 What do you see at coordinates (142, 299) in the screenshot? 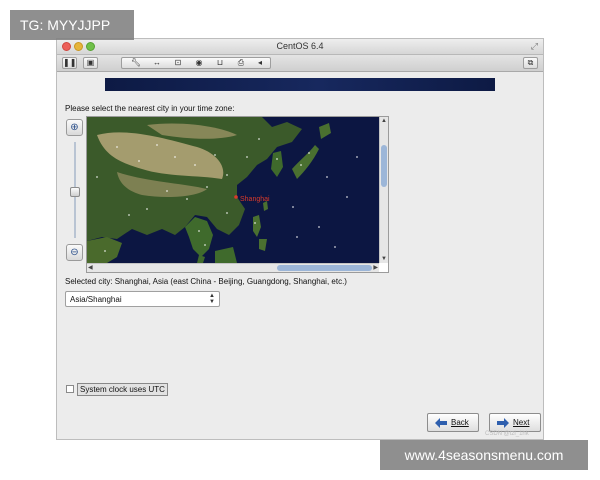
I see `timezone-select: Asia/Shanghai ▲ ▼` at bounding box center [142, 299].